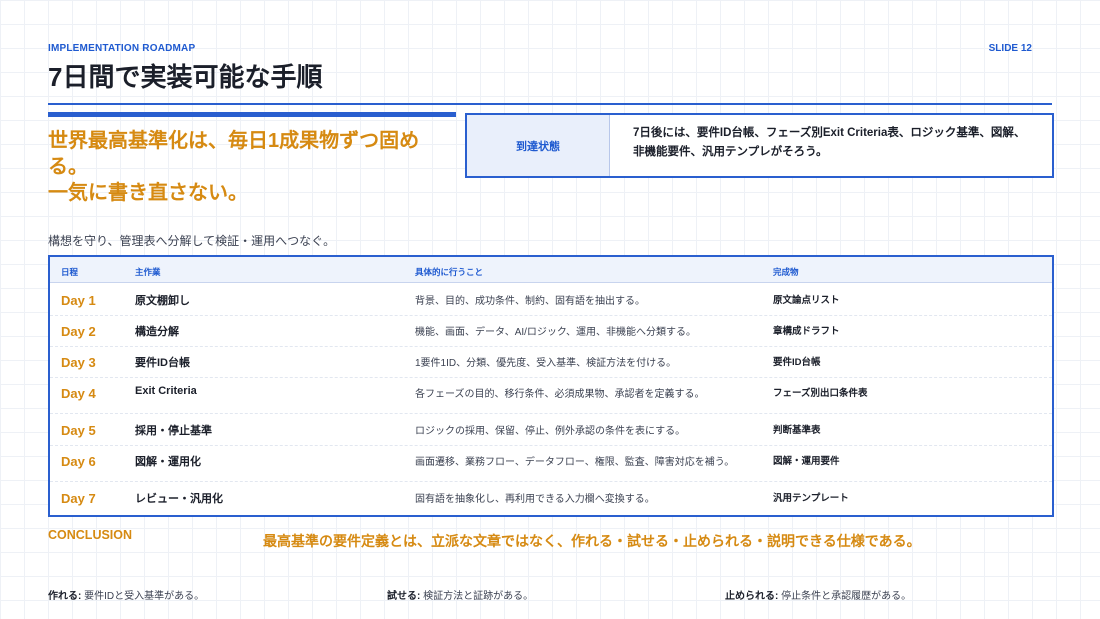  I want to click on description-cell: 1要件1ID、分類、優先度、受入基準、検証方法を付ける。, so click(546, 363).